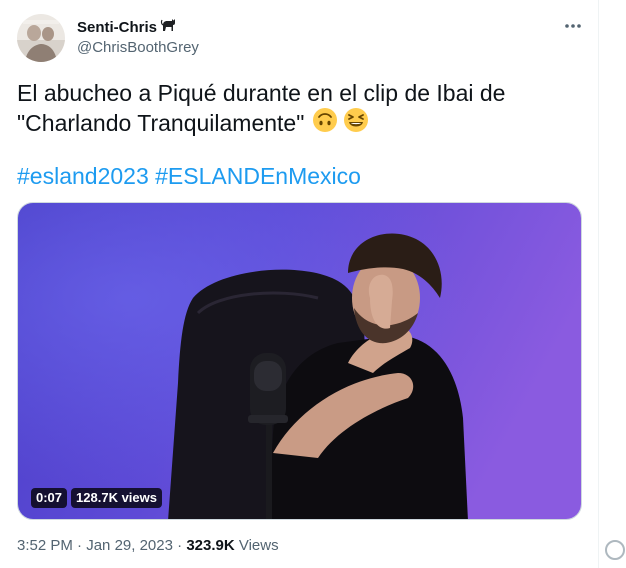 This screenshot has height=568, width=626. I want to click on hashtag-esland2023: #esland2023, so click(83, 176).